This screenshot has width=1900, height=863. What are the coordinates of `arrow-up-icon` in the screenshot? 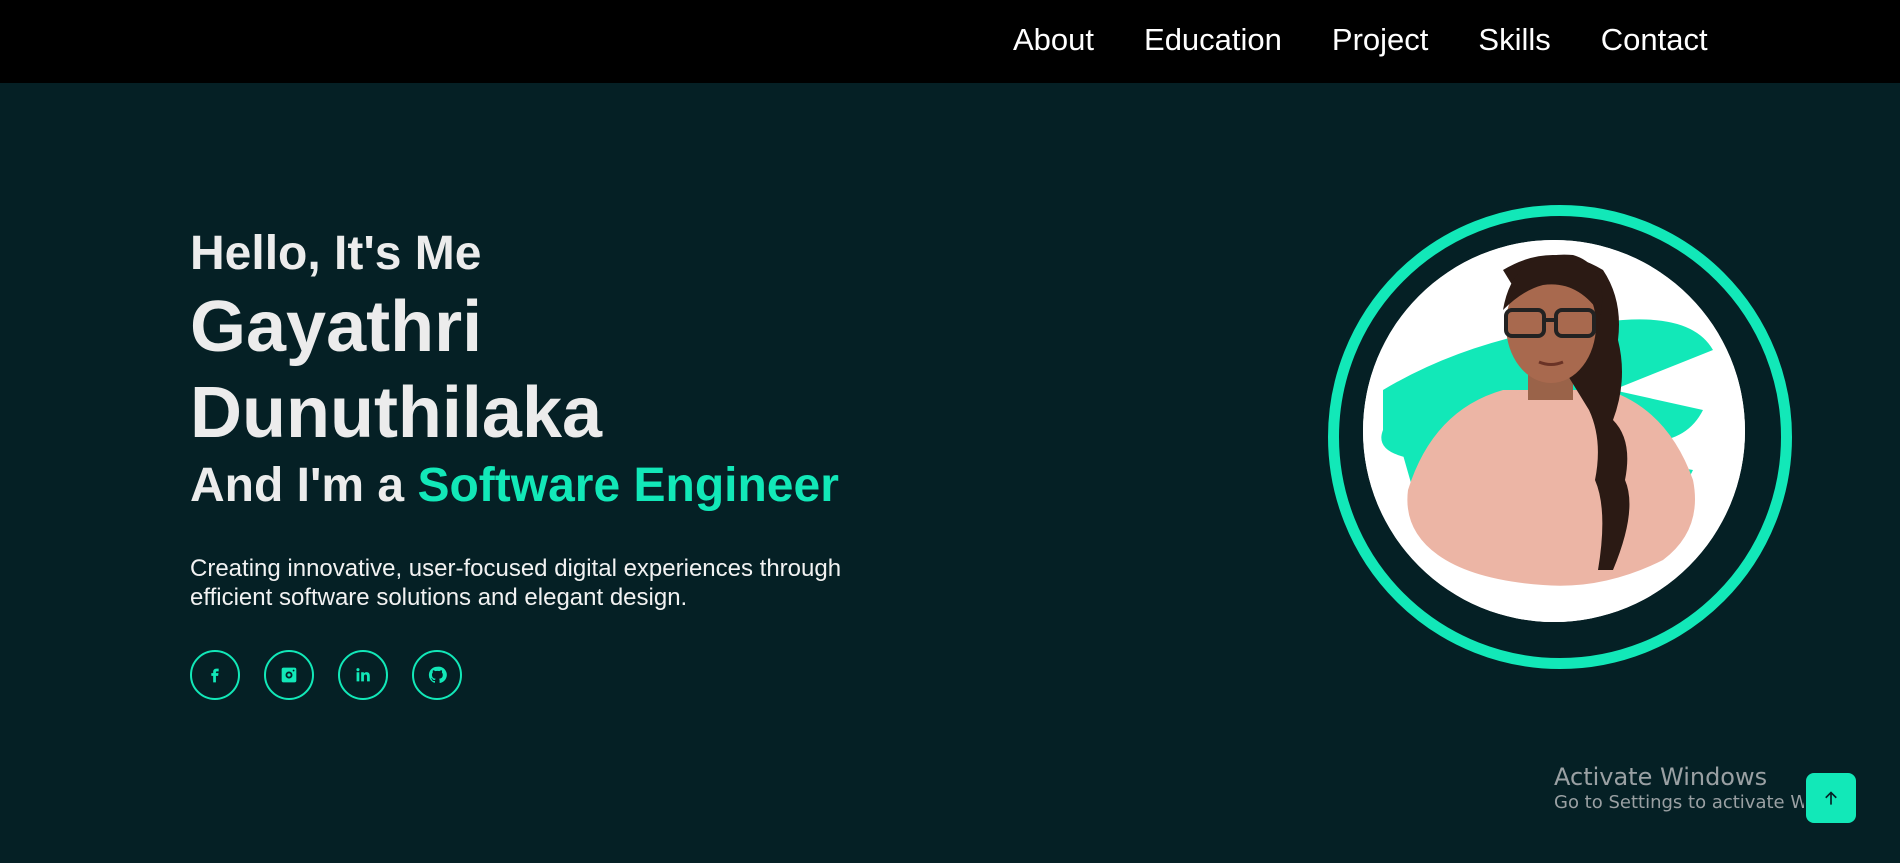 It's located at (1831, 798).